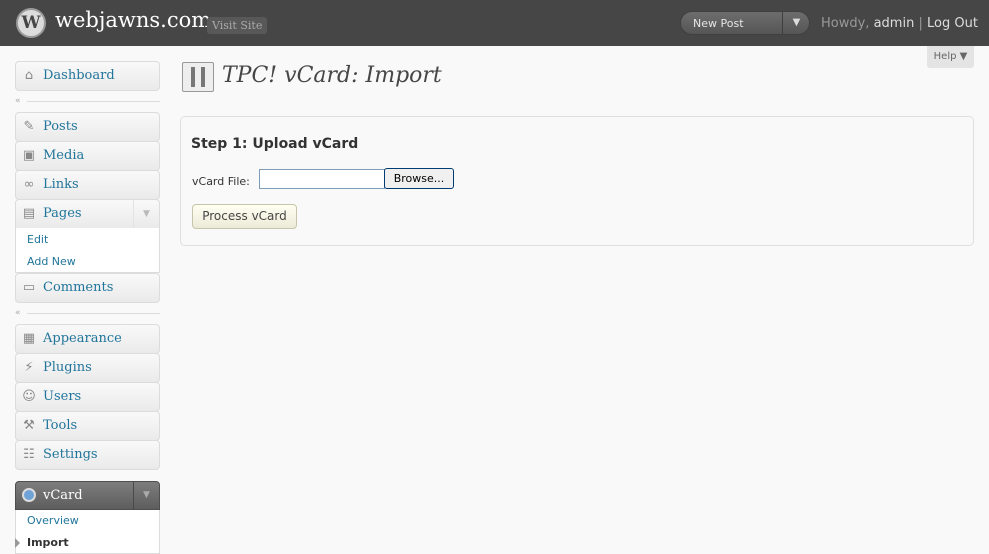 This screenshot has height=554, width=989. What do you see at coordinates (29, 155) in the screenshot?
I see `camera-icon: ▣` at bounding box center [29, 155].